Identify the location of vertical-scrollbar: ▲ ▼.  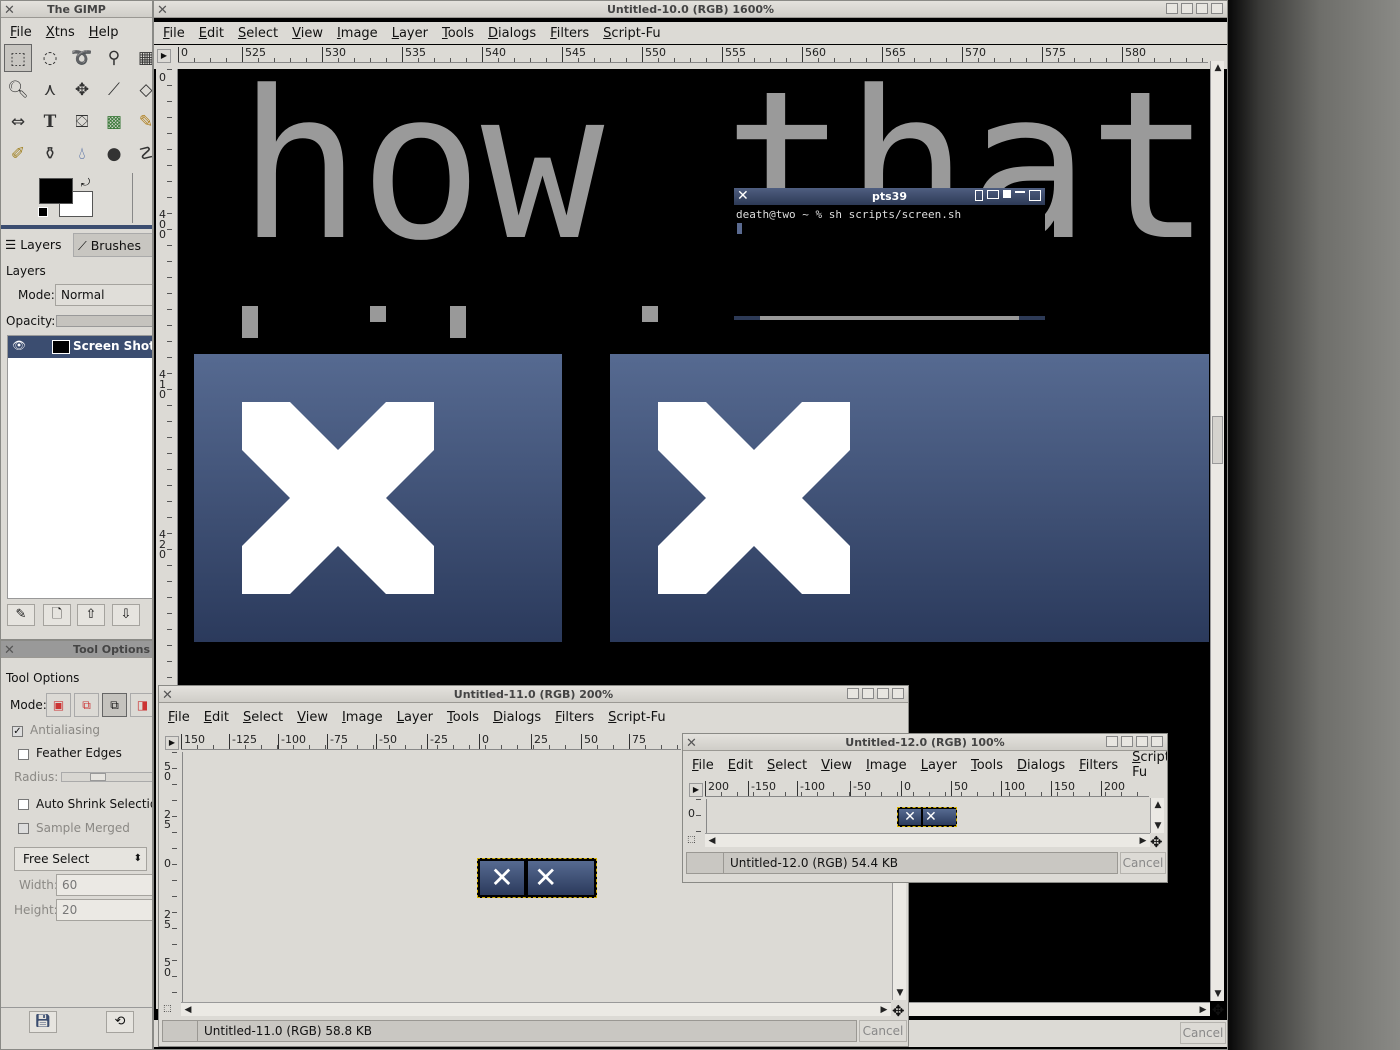
(1217, 531).